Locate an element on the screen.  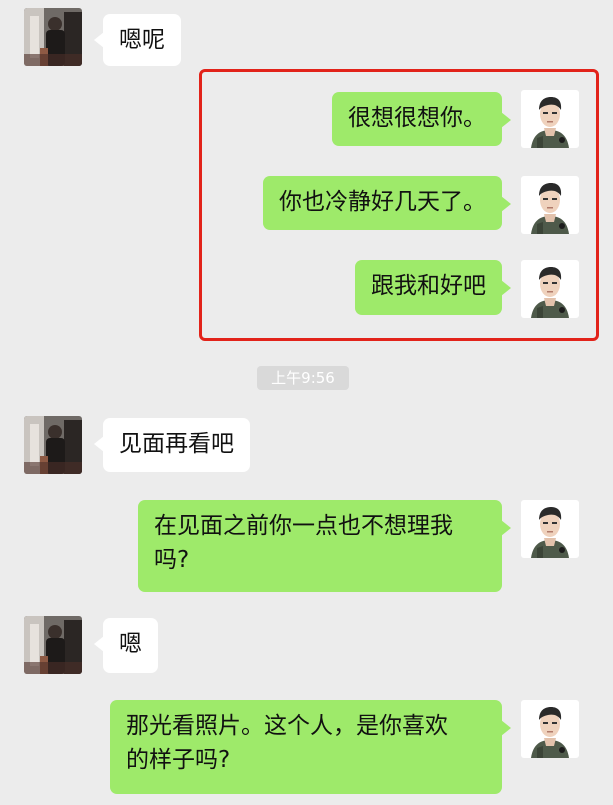
timestamp-label: 上午9:56 is located at coordinates (303, 378).